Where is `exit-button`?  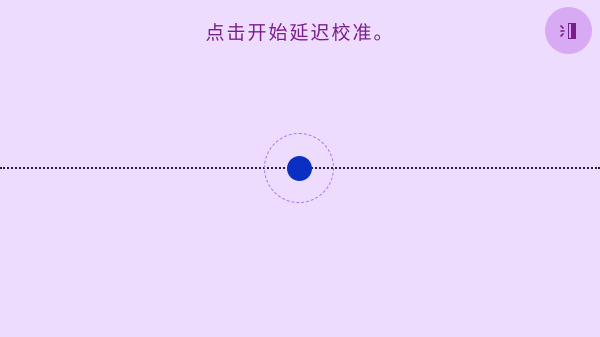 exit-button is located at coordinates (568, 30).